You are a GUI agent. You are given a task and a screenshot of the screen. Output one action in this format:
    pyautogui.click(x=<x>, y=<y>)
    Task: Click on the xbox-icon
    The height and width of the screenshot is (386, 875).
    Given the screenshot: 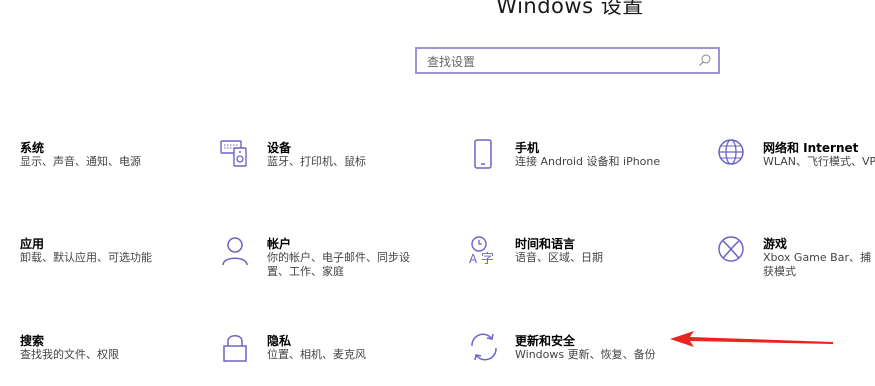 What is the action you would take?
    pyautogui.click(x=731, y=249)
    